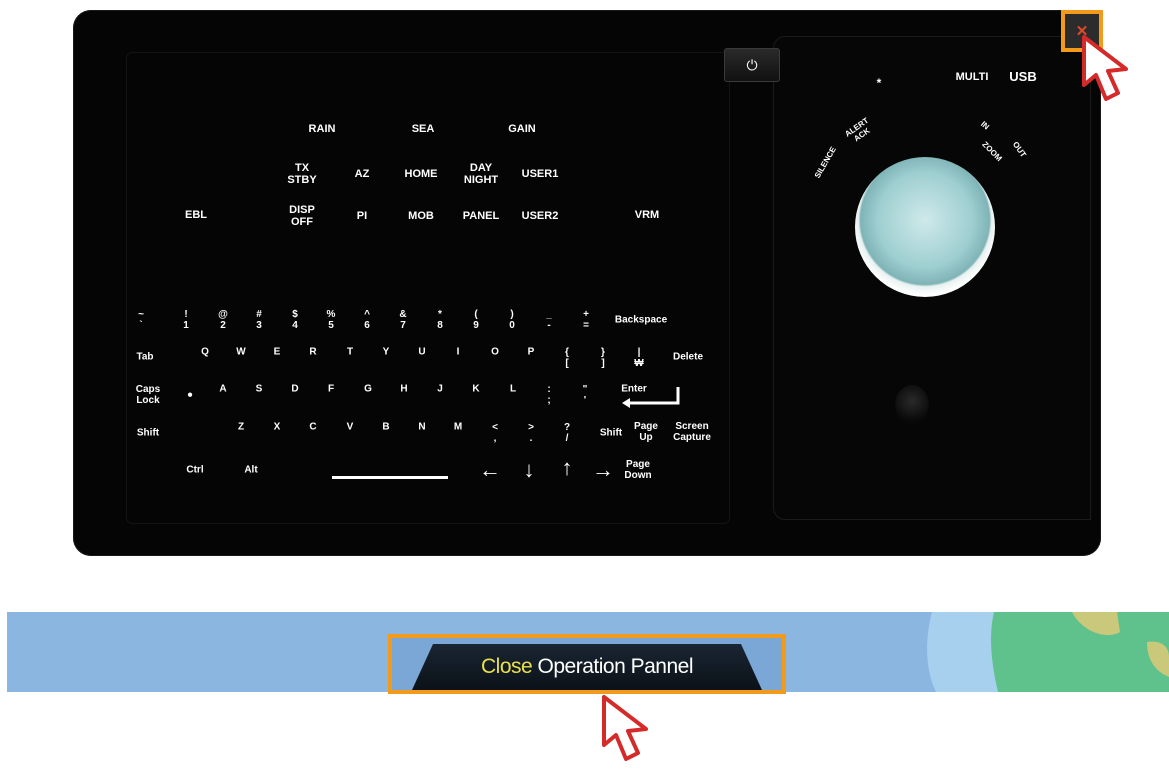  I want to click on key-z: Z, so click(241, 427).